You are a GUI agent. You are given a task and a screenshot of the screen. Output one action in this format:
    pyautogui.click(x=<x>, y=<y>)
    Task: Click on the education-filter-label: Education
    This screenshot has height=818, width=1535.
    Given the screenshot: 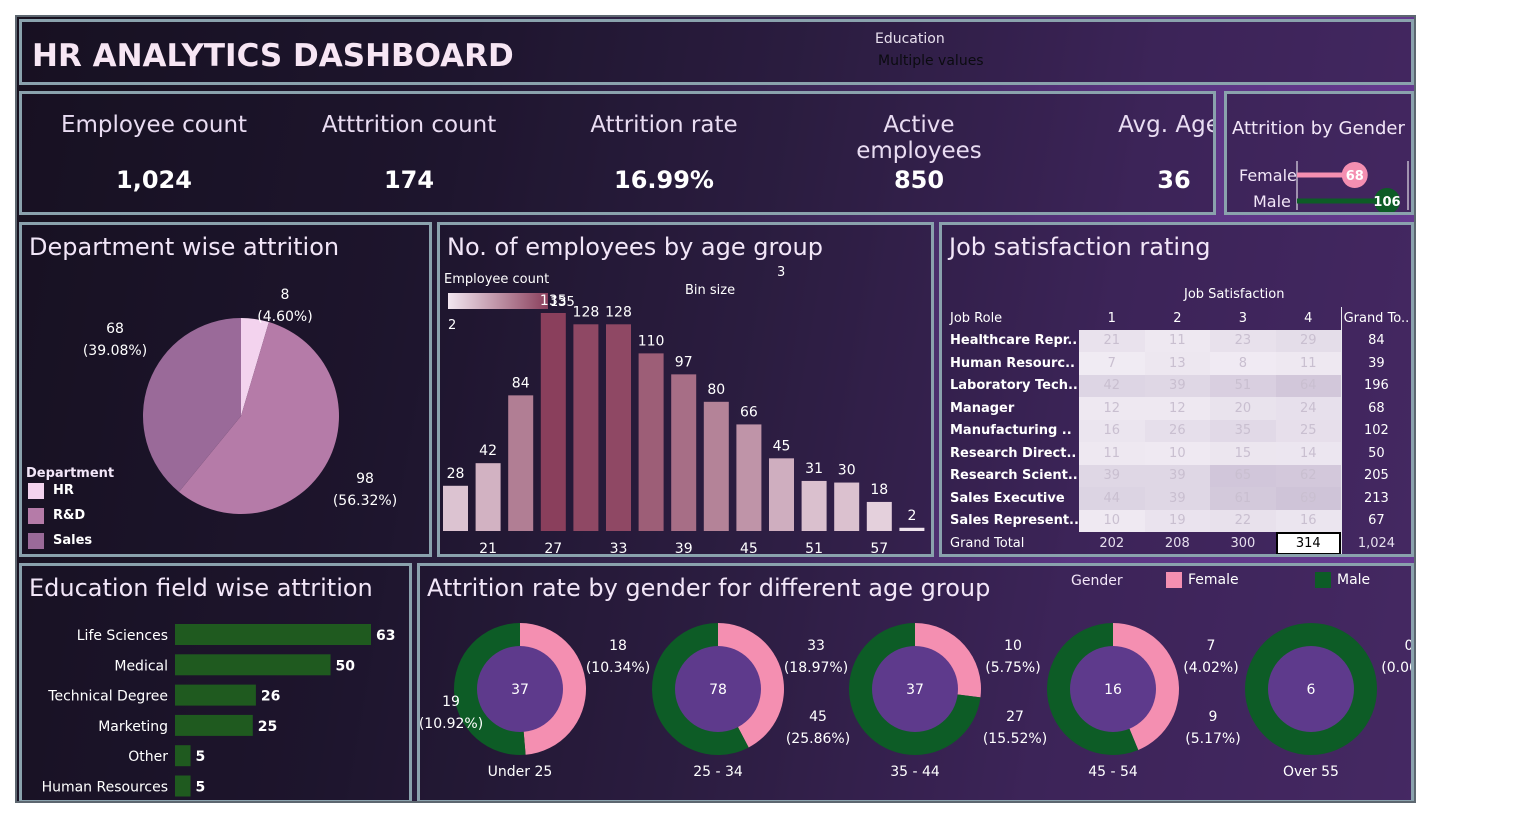 What is the action you would take?
    pyautogui.click(x=910, y=39)
    